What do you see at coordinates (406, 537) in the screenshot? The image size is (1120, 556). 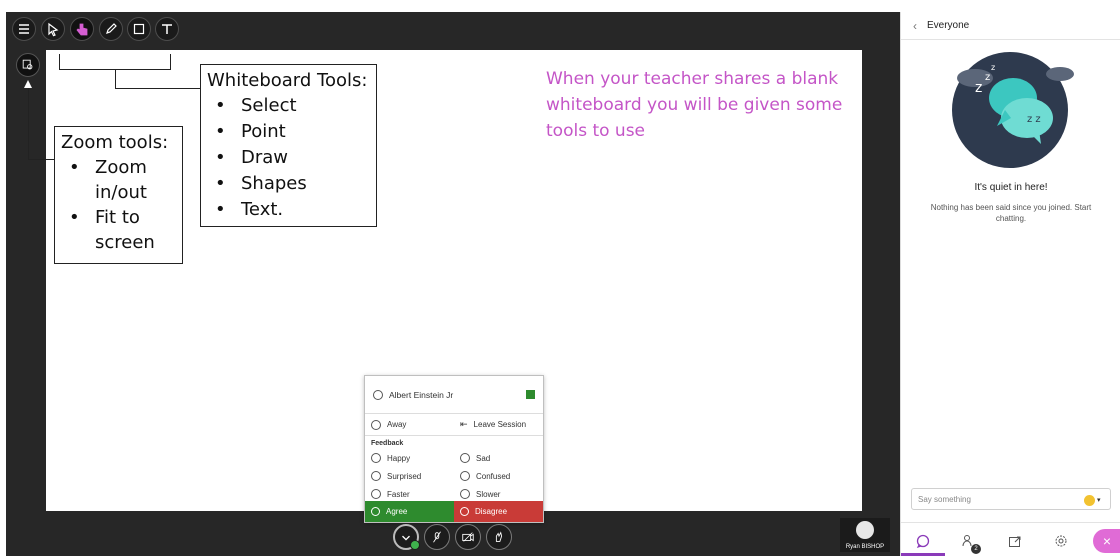 I see `status-button` at bounding box center [406, 537].